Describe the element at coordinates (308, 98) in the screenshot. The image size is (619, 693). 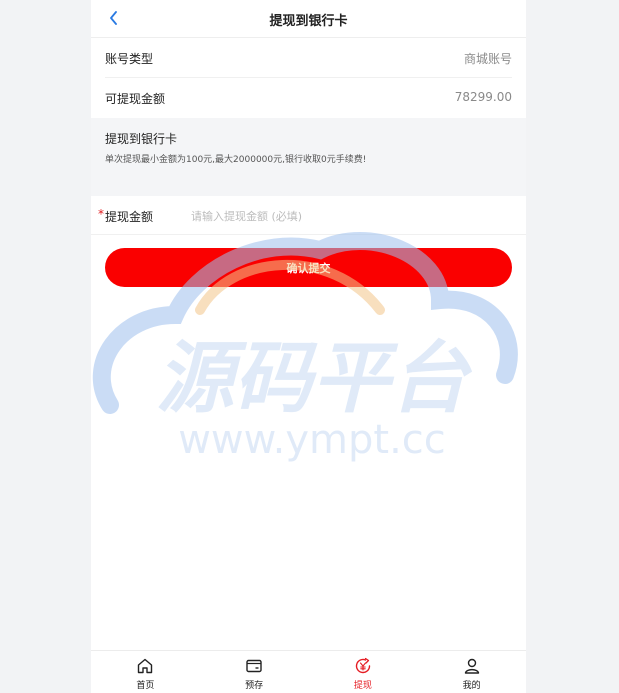
I see `balance-row: 可提现金额 78299.00` at that location.